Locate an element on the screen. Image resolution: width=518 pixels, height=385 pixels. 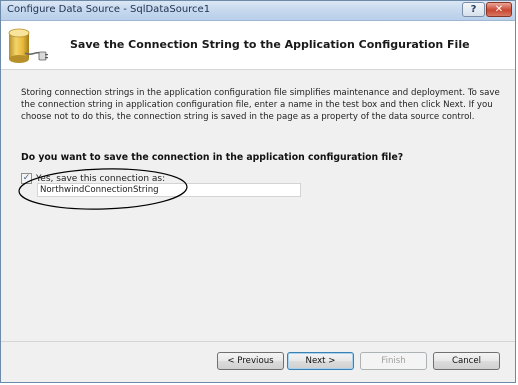
close-button: ✕ is located at coordinates (499, 9).